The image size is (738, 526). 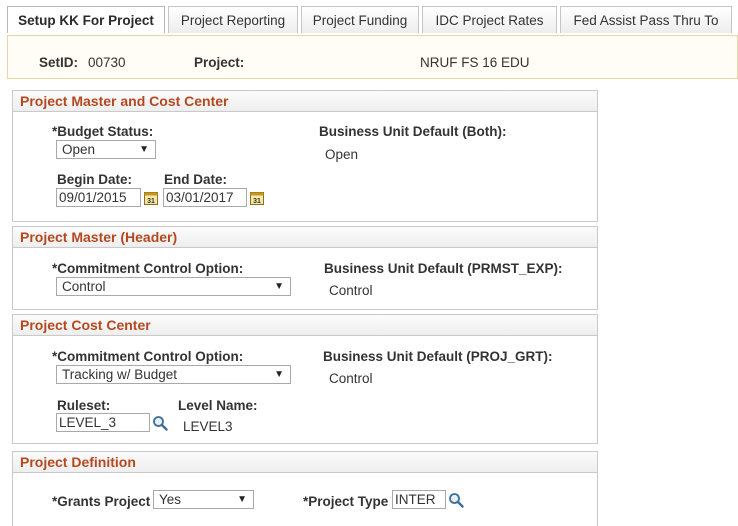 What do you see at coordinates (342, 154) in the screenshot?
I see `bu-default-value: Open` at bounding box center [342, 154].